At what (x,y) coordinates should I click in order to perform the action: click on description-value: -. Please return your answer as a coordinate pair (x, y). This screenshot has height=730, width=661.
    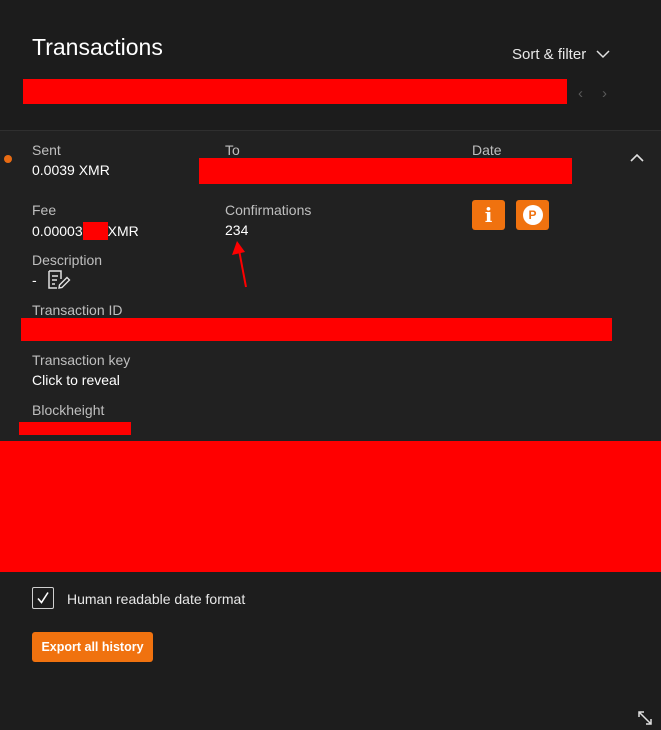
    Looking at the image, I should click on (34, 280).